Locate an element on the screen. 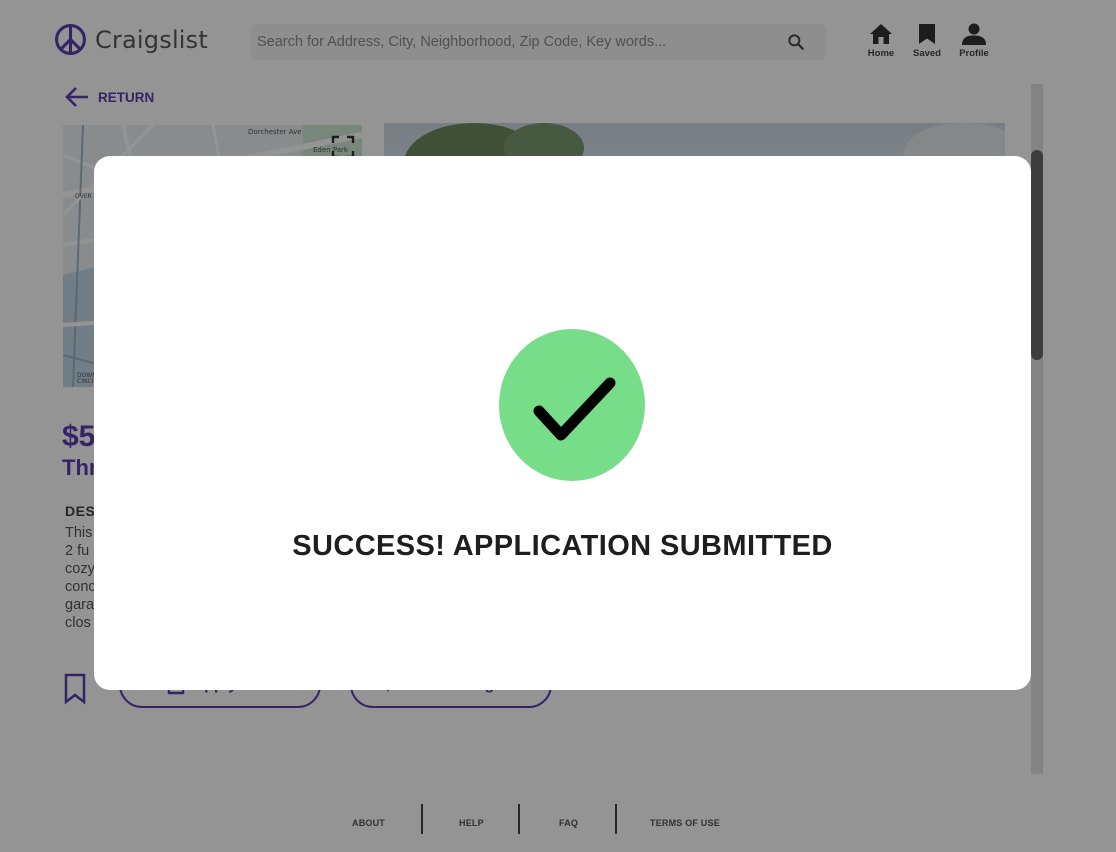 The height and width of the screenshot is (852, 1116). success-message: SUCCESS! APPLICATION SUBMITTED is located at coordinates (562, 546).